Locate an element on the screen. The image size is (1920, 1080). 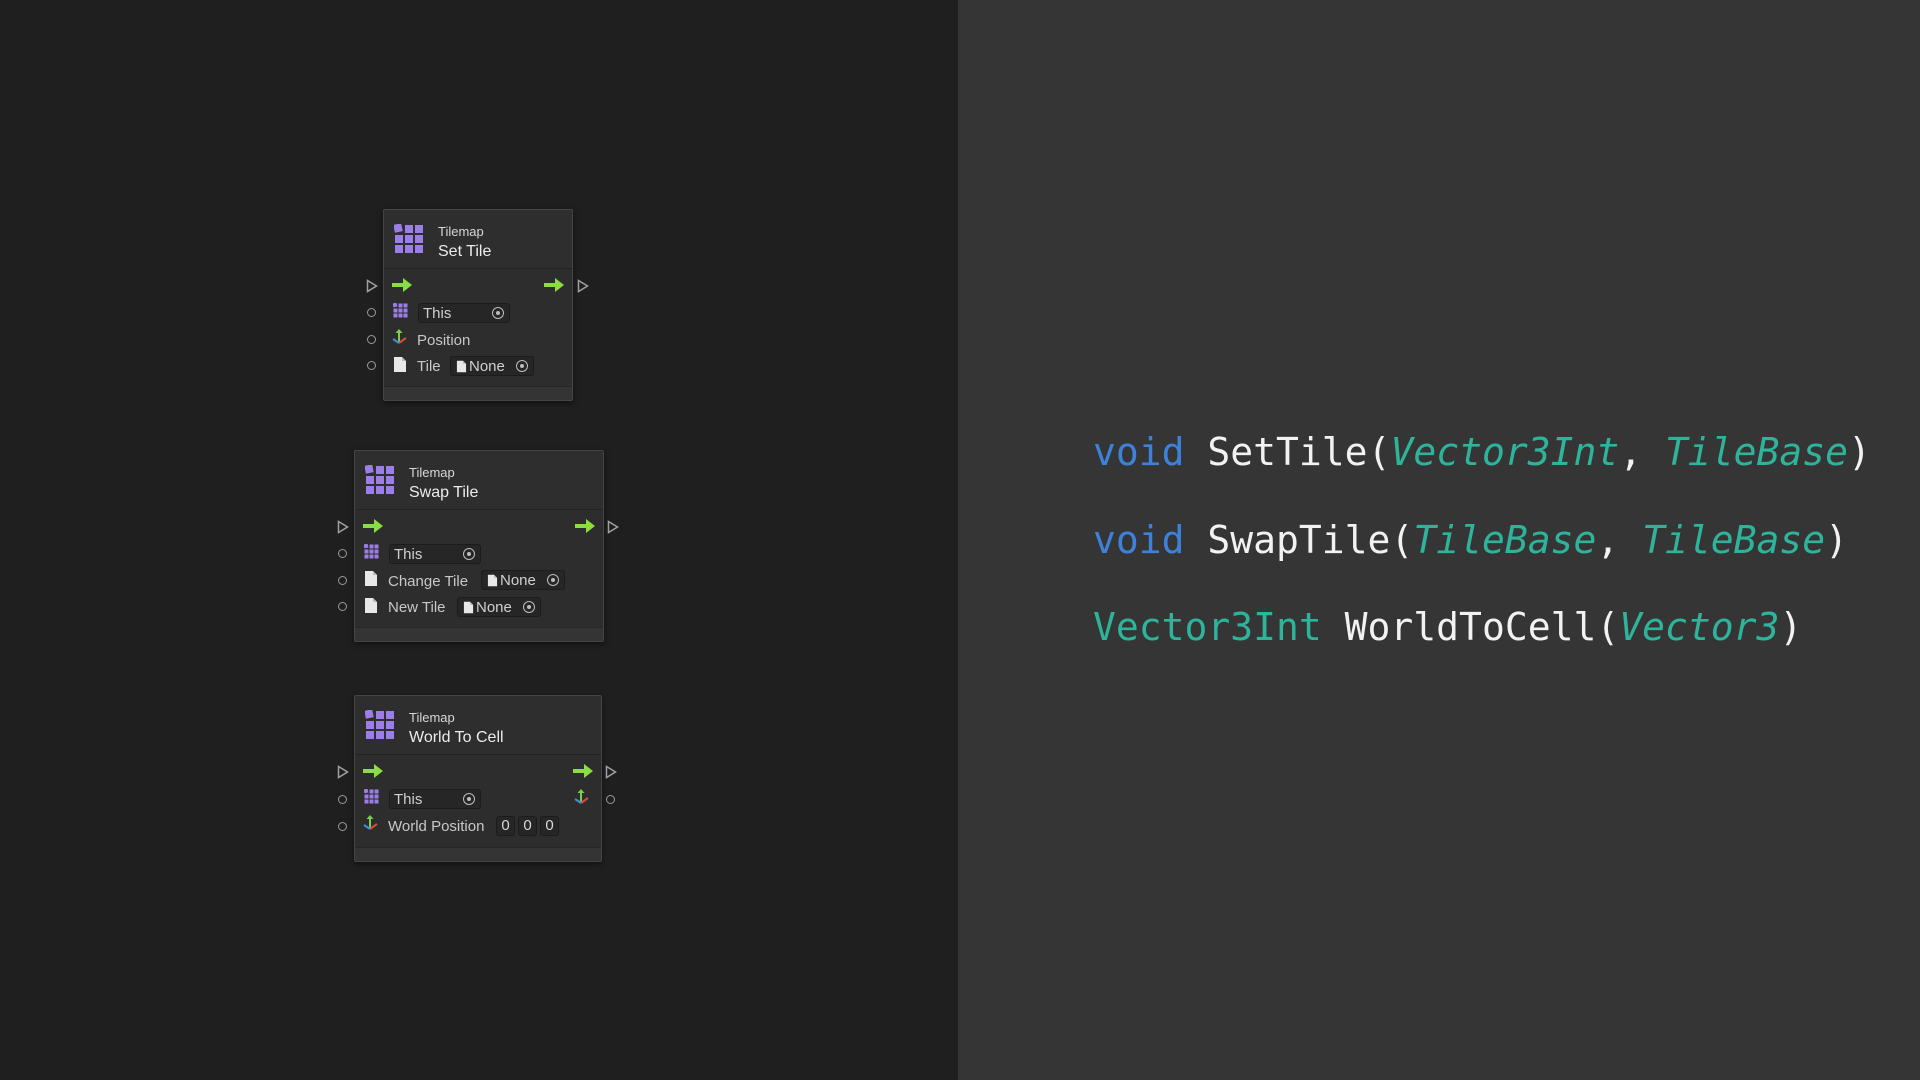
world-position-z-field: 0 is located at coordinates (549, 826).